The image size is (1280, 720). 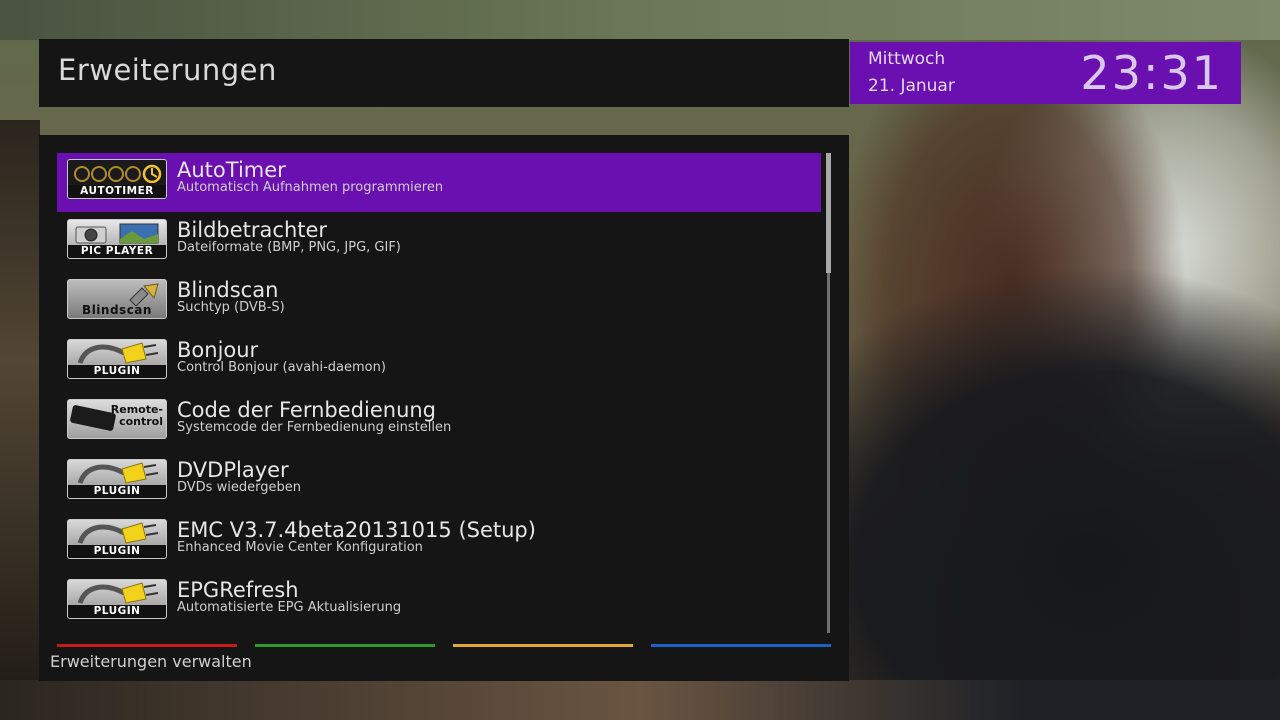 What do you see at coordinates (356, 530) in the screenshot?
I see `list-item-title: EMC V3.7.4beta20131015 (Setup)` at bounding box center [356, 530].